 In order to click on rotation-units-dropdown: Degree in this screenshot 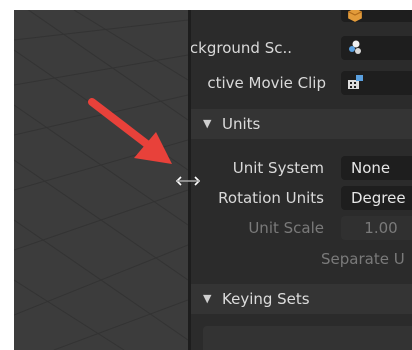, I will do `click(376, 198)`.